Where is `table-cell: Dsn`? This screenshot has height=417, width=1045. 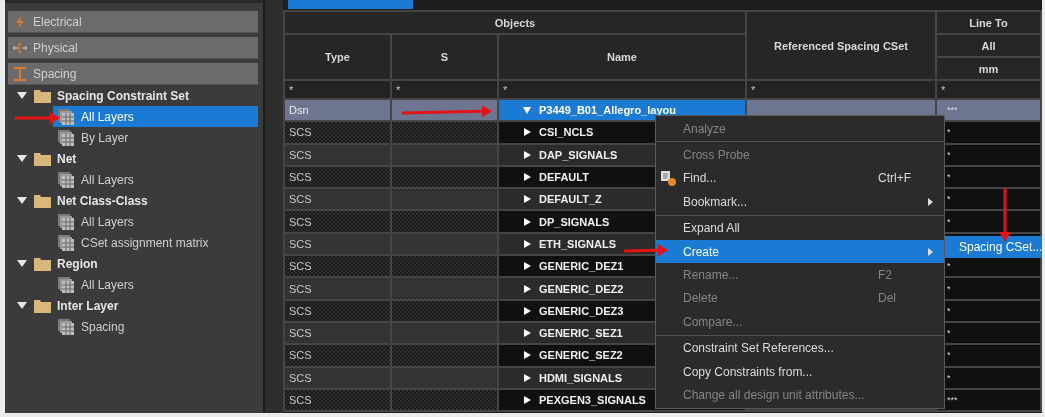 table-cell: Dsn is located at coordinates (337, 110).